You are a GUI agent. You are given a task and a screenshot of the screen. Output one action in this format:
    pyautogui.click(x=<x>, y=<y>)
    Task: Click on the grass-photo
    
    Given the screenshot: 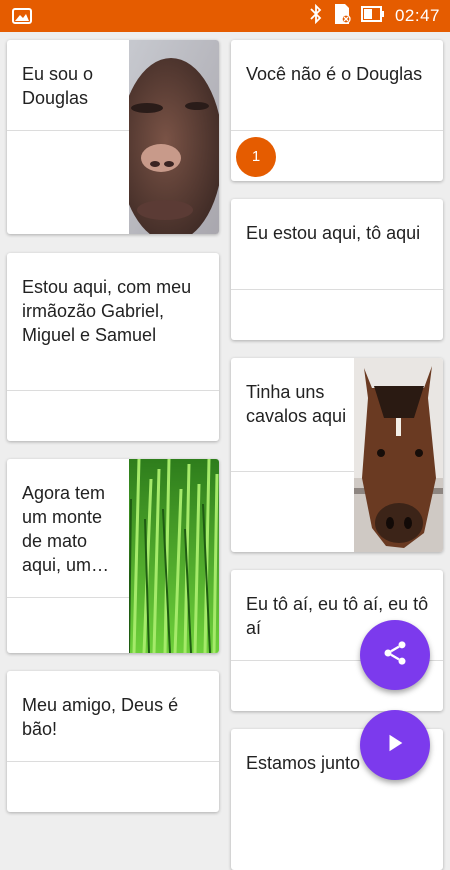 What is the action you would take?
    pyautogui.click(x=173, y=556)
    